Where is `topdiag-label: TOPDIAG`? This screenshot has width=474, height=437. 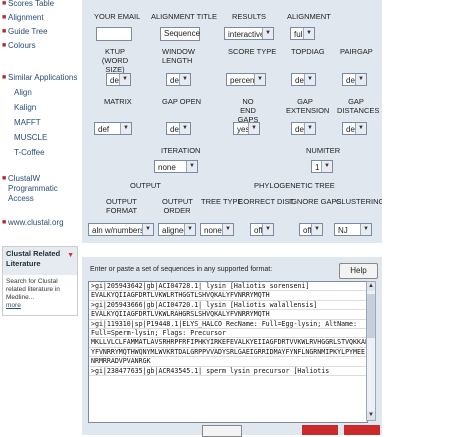
topdiag-label: TOPDIAG is located at coordinates (308, 51).